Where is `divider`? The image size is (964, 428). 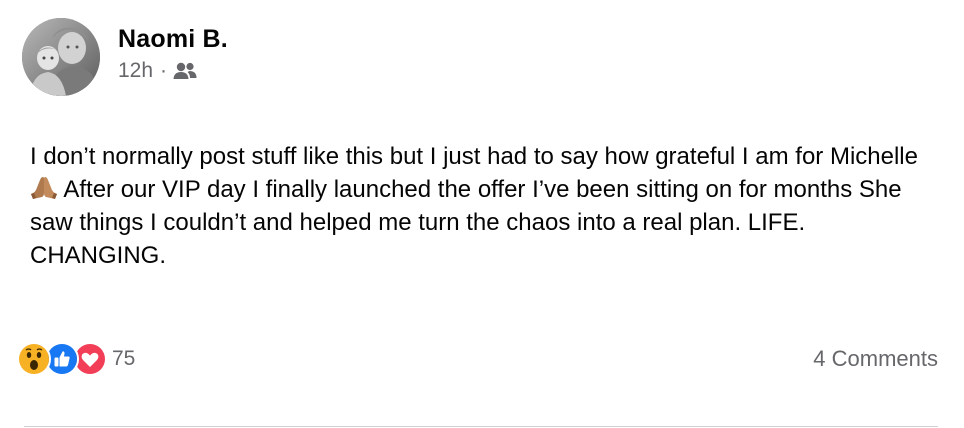 divider is located at coordinates (481, 426).